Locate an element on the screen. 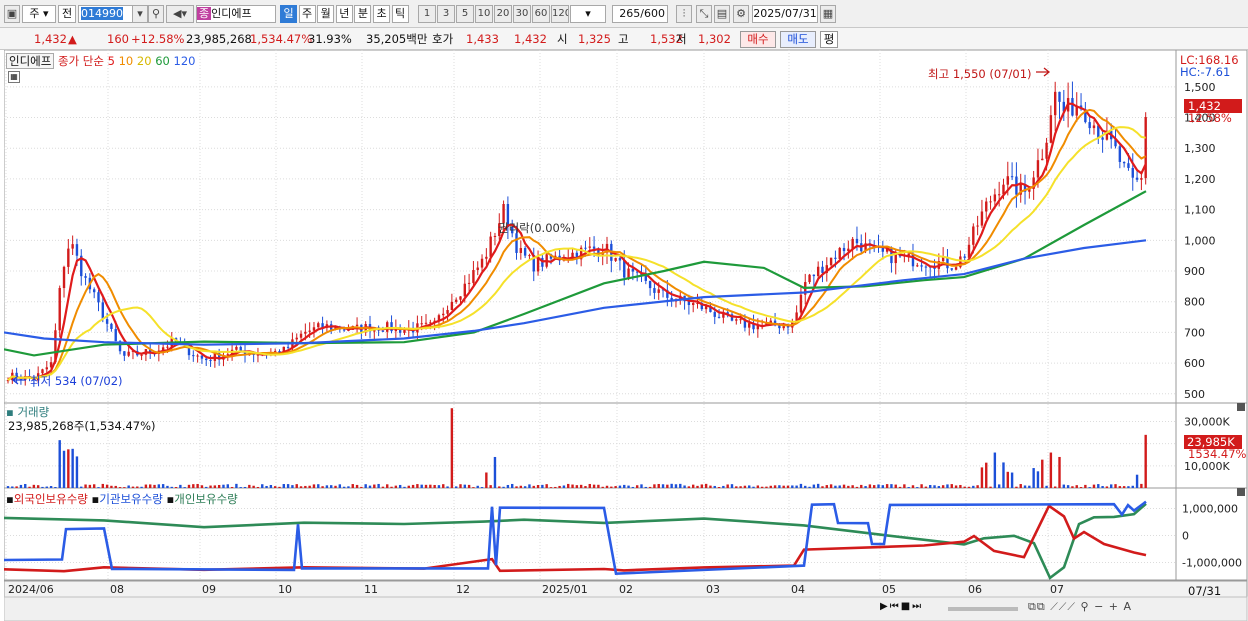 The image size is (1248, 621). stock-badge: 종 is located at coordinates (204, 13).